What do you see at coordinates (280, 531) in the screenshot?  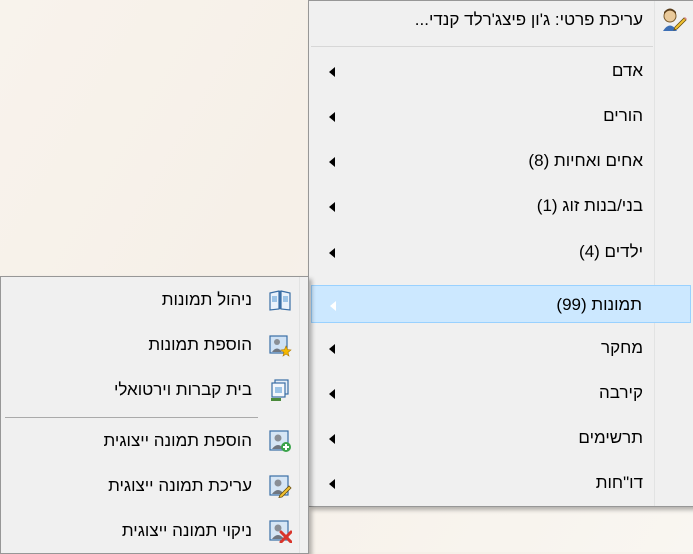 I see `clear-portrait-icon` at bounding box center [280, 531].